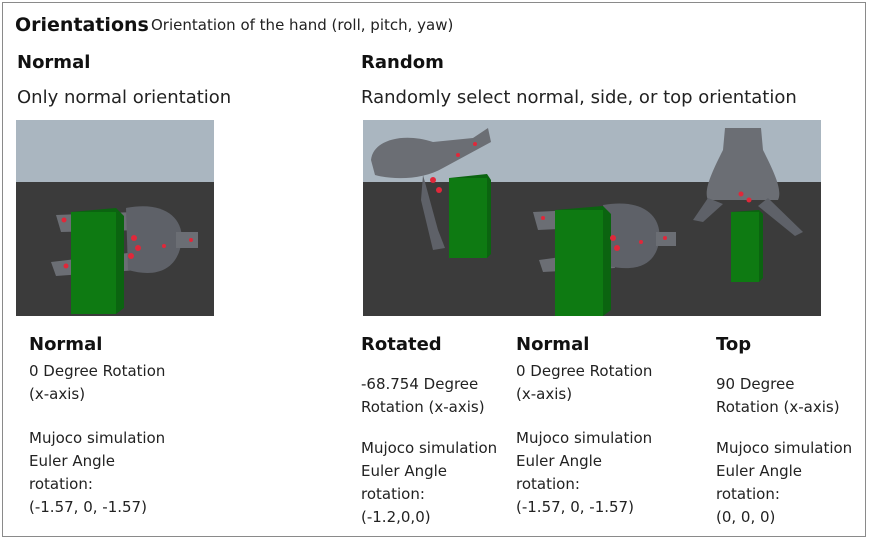 Image resolution: width=870 pixels, height=541 pixels. I want to click on normal-heading: Normal, so click(54, 62).